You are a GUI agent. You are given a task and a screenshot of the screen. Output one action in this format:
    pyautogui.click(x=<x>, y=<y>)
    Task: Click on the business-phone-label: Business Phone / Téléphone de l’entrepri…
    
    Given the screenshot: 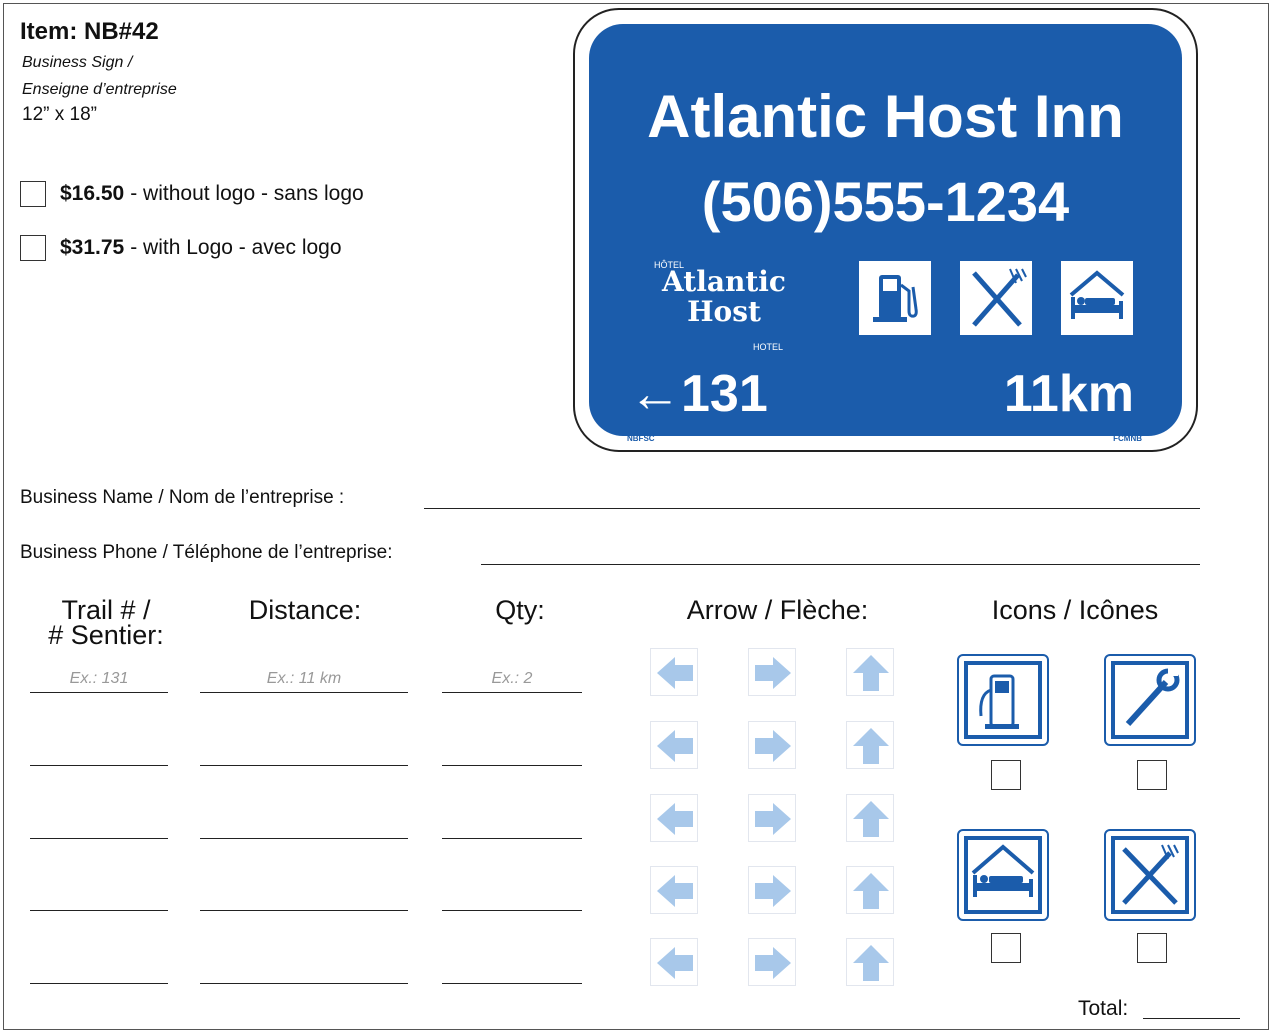 What is the action you would take?
    pyautogui.click(x=206, y=552)
    